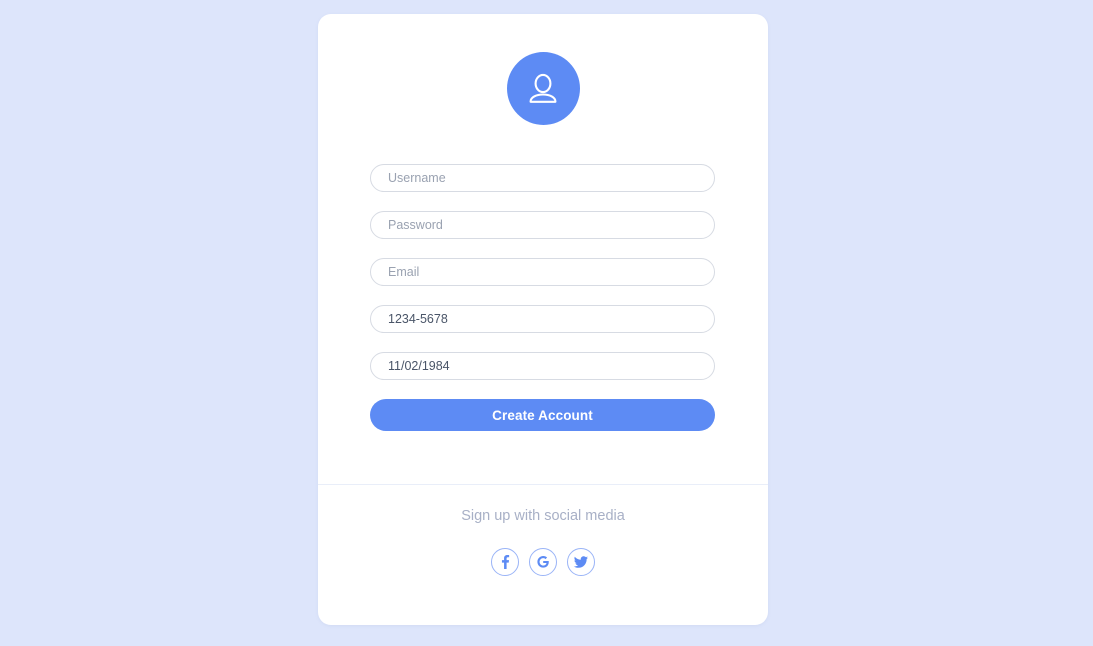  I want to click on avatar, so click(543, 88).